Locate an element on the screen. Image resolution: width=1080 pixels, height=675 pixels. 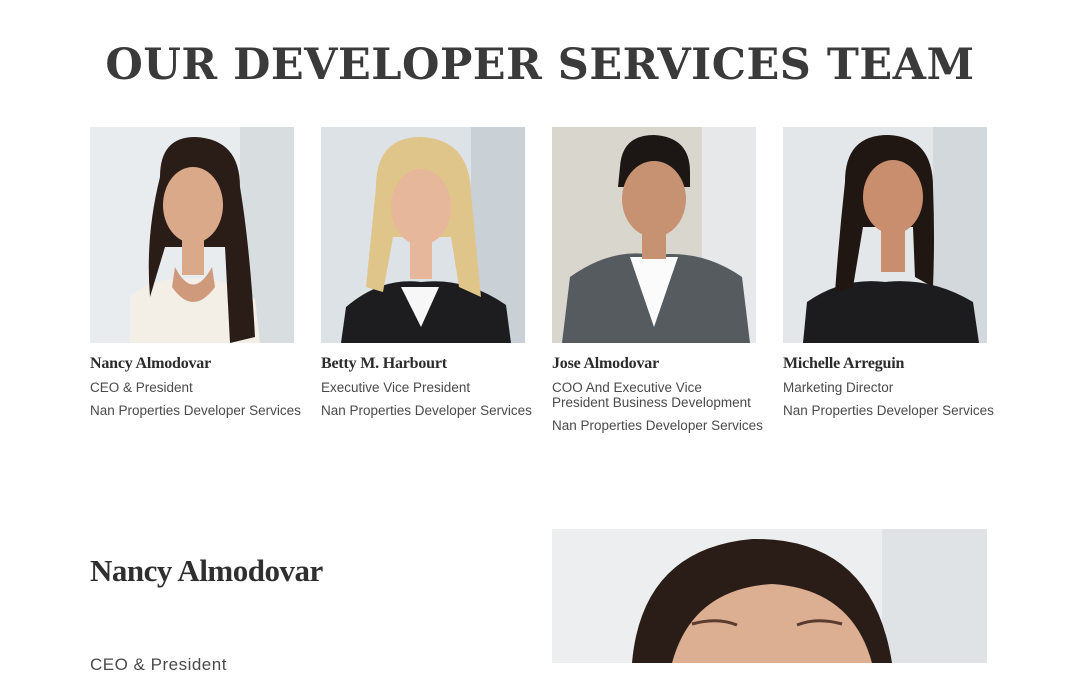
team-member-role: Marketing Director is located at coordinates (838, 387).